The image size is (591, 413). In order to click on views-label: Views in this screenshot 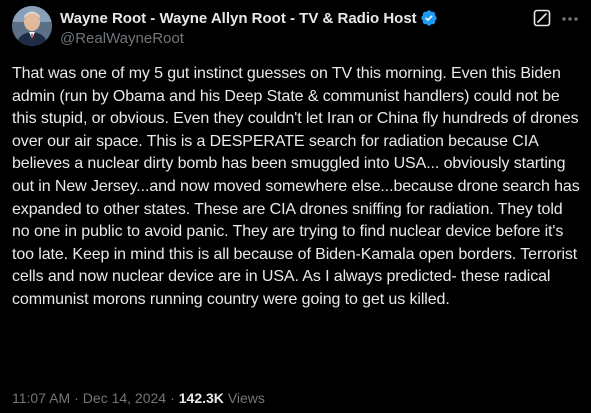, I will do `click(246, 398)`.